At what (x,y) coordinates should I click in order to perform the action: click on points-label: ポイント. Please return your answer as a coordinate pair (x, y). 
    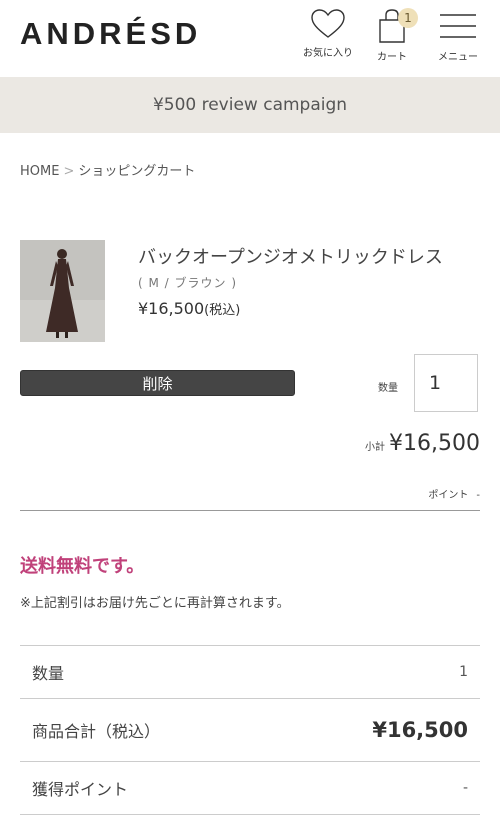
    Looking at the image, I should click on (448, 495).